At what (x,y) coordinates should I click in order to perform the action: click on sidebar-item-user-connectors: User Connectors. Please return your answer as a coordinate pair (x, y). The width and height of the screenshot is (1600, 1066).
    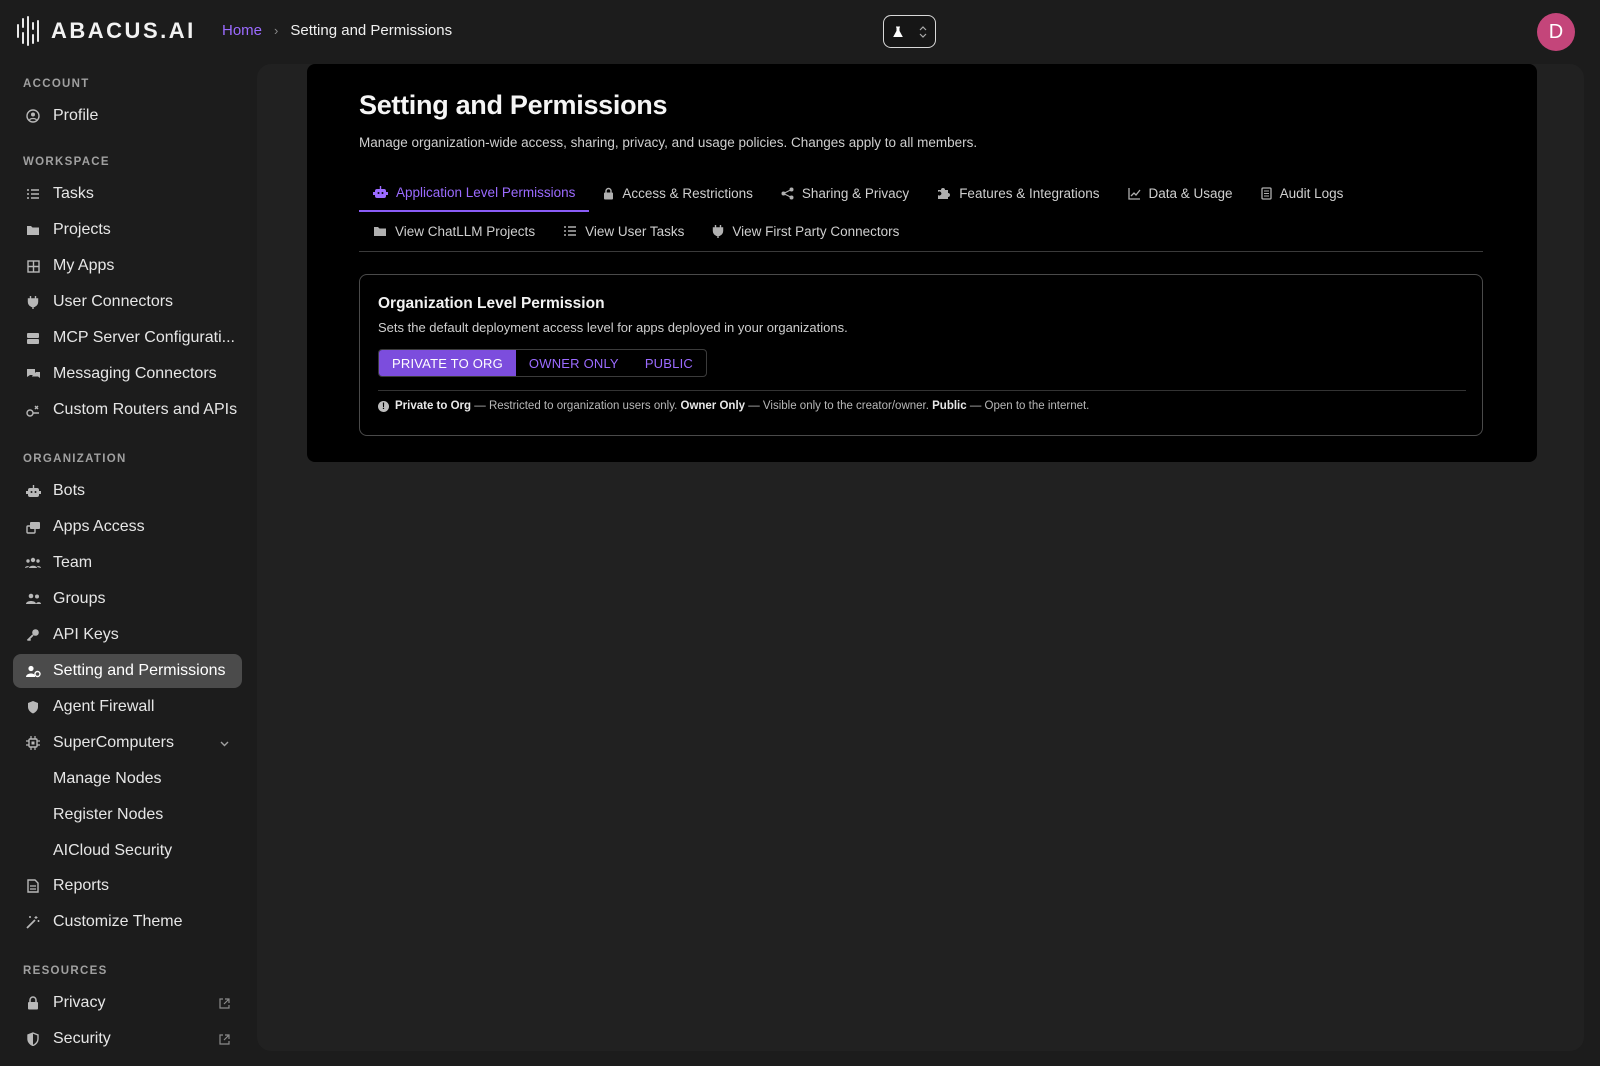
    Looking at the image, I should click on (127, 302).